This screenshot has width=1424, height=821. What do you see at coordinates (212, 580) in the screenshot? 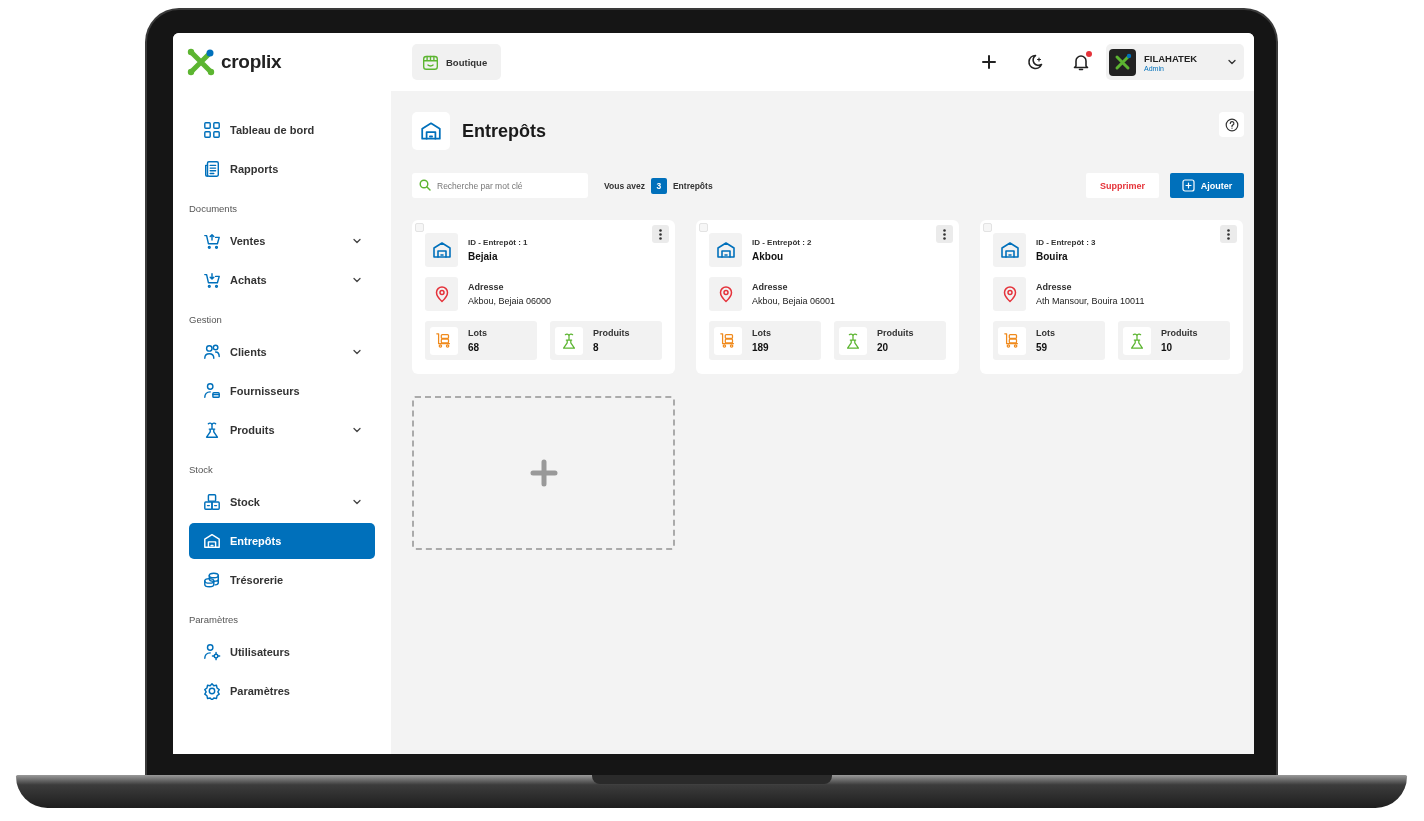
I see `coins-icon` at bounding box center [212, 580].